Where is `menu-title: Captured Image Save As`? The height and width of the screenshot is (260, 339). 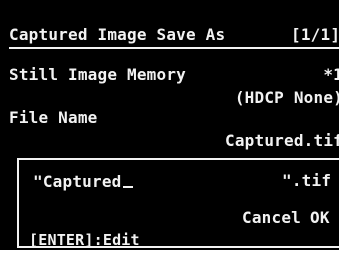
menu-title: Captured Image Save As is located at coordinates (117, 34).